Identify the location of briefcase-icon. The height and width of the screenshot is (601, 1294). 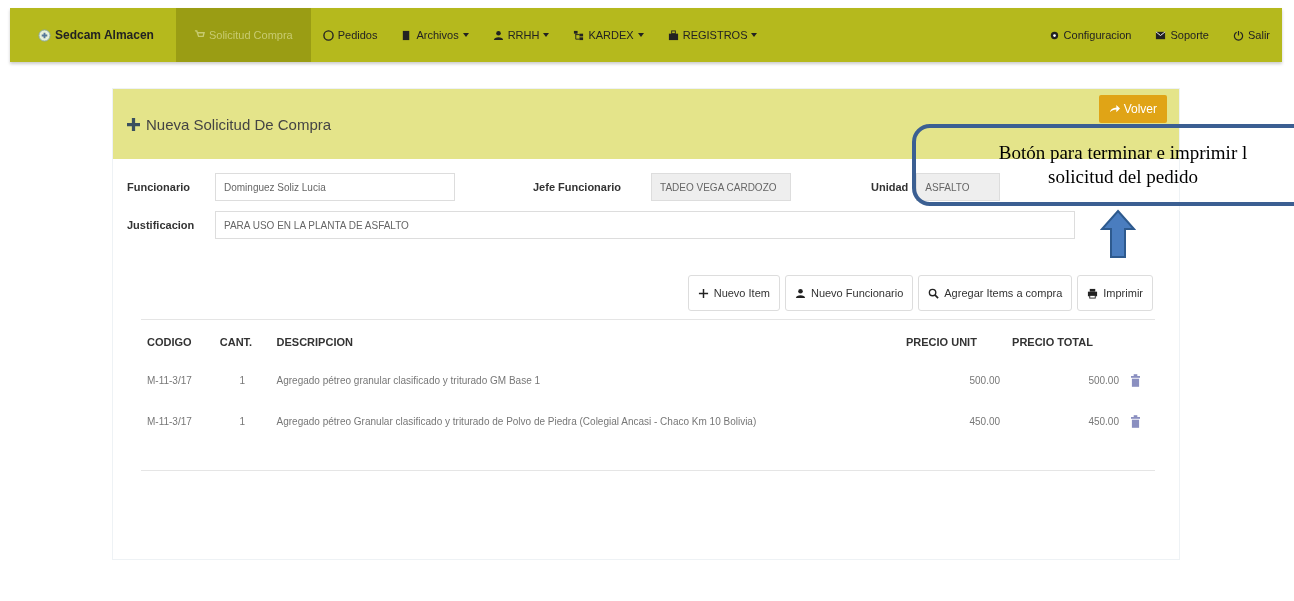
(673, 35).